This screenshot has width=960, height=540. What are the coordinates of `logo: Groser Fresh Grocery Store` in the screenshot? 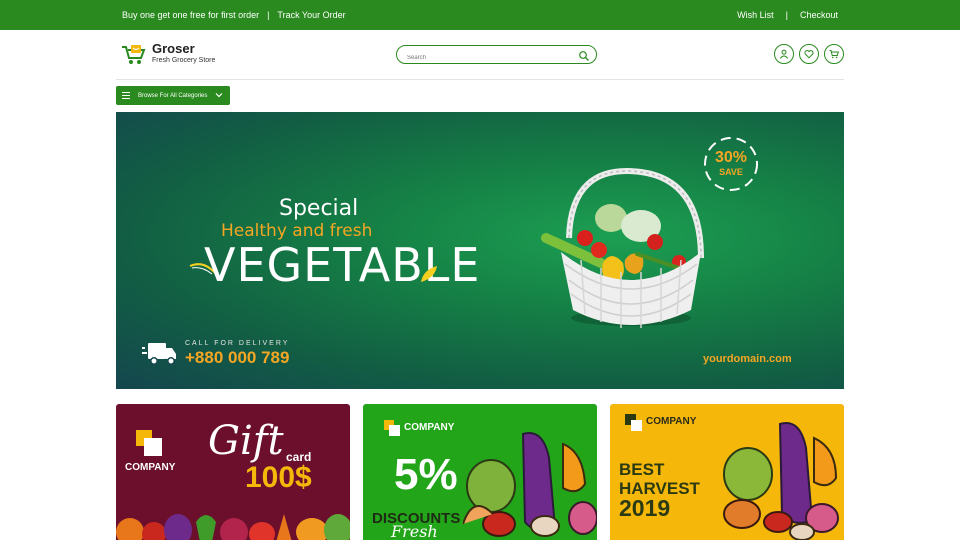 It's located at (167, 54).